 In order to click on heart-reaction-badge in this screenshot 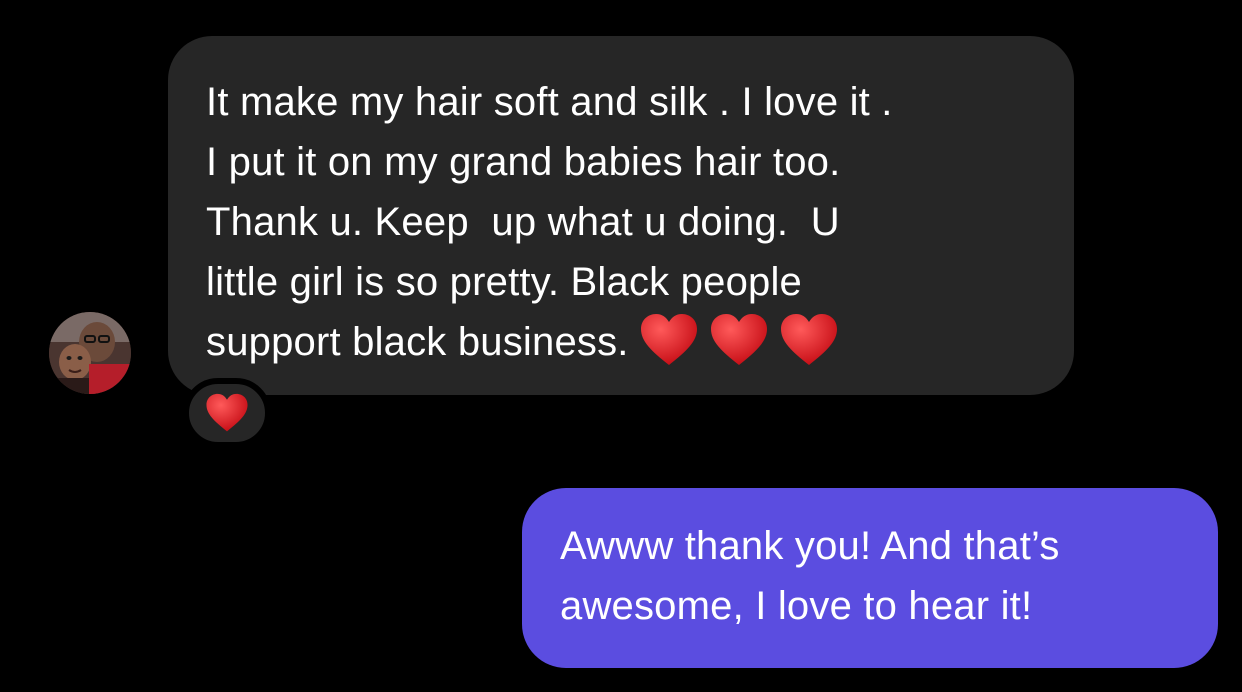, I will do `click(227, 413)`.